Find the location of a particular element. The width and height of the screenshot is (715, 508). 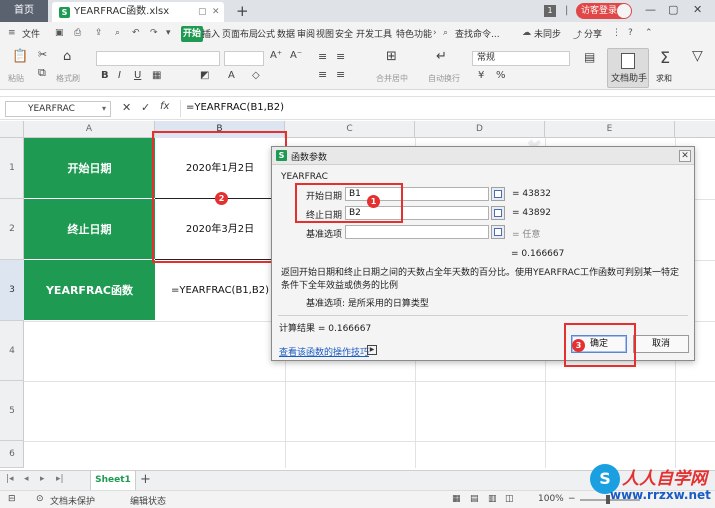

underline-icon: U is located at coordinates (137, 75).